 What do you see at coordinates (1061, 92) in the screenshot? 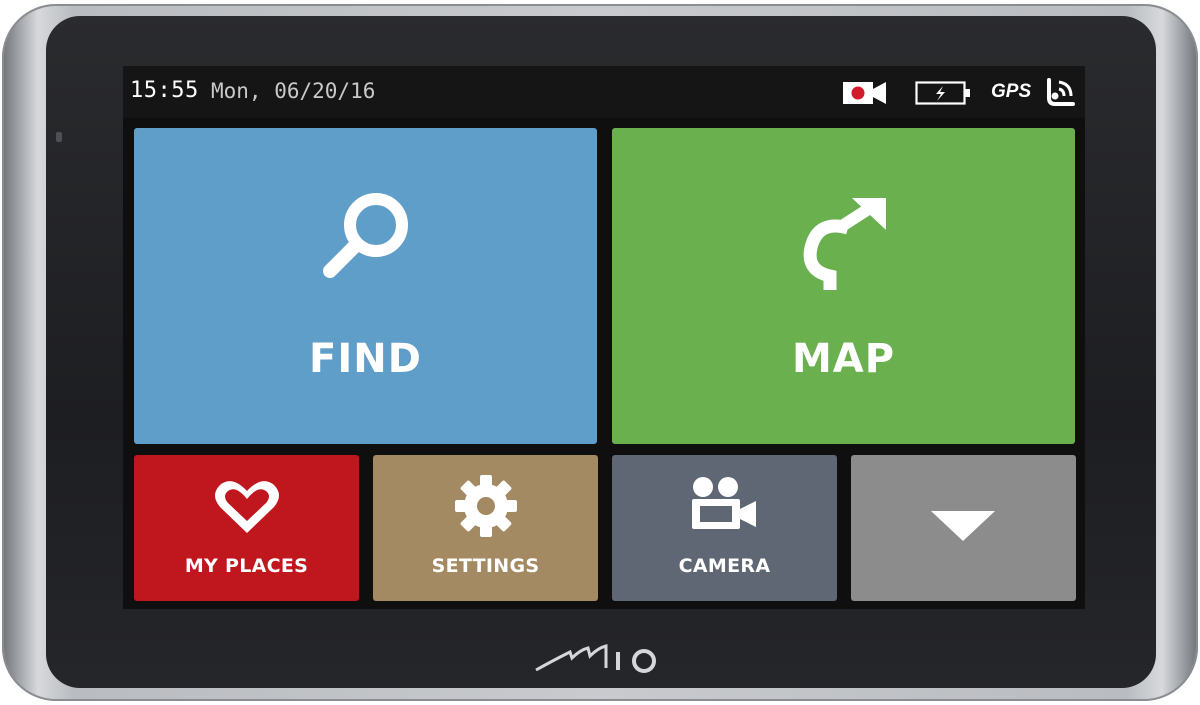
I see `gps-signal-icon` at bounding box center [1061, 92].